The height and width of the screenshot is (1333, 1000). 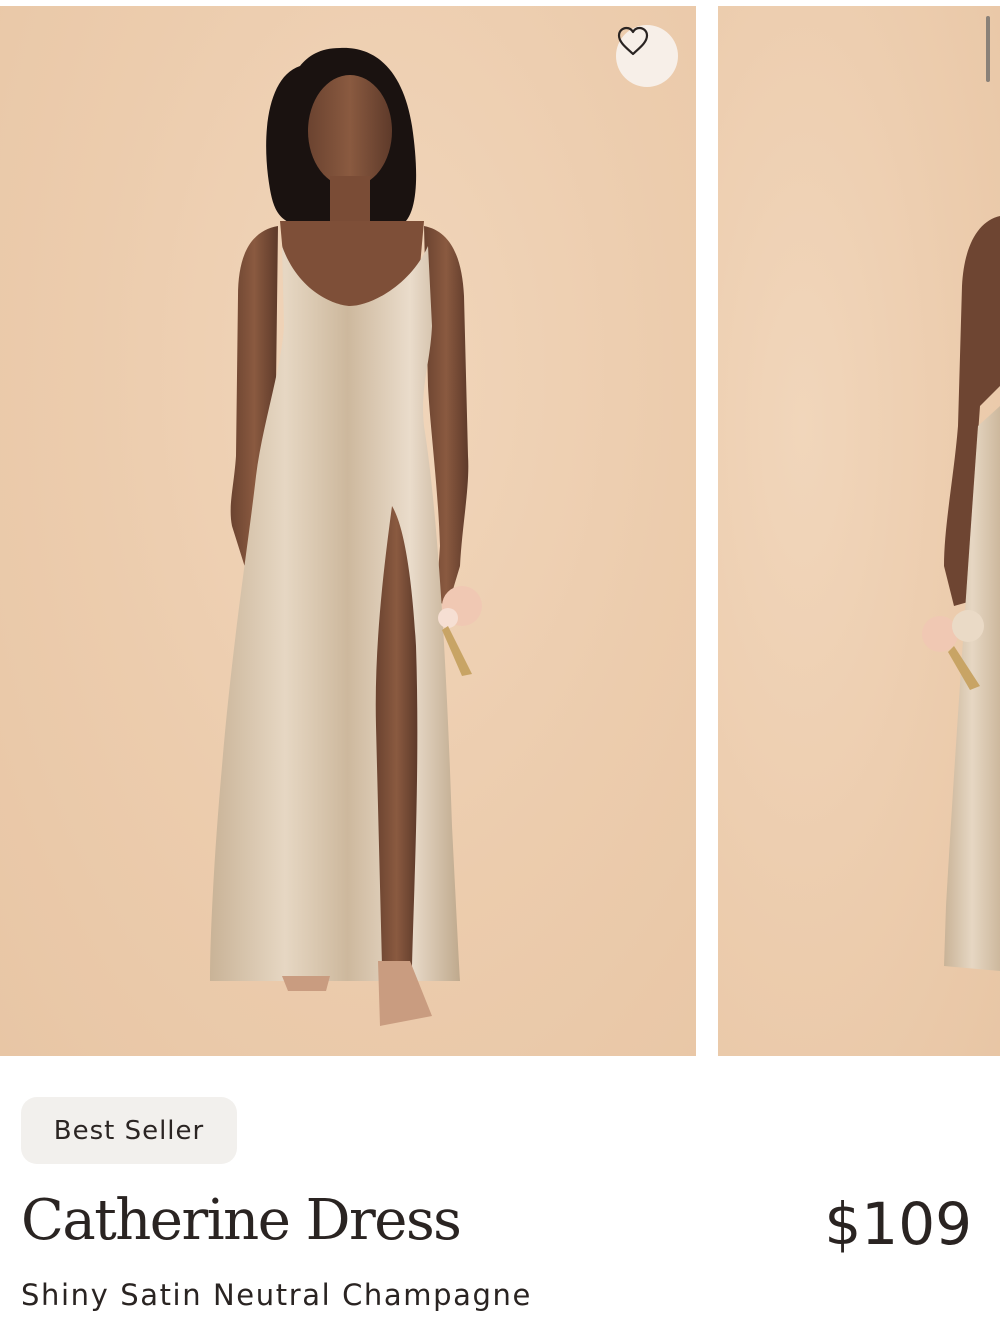 What do you see at coordinates (633, 41) in the screenshot?
I see `heart-outline-icon` at bounding box center [633, 41].